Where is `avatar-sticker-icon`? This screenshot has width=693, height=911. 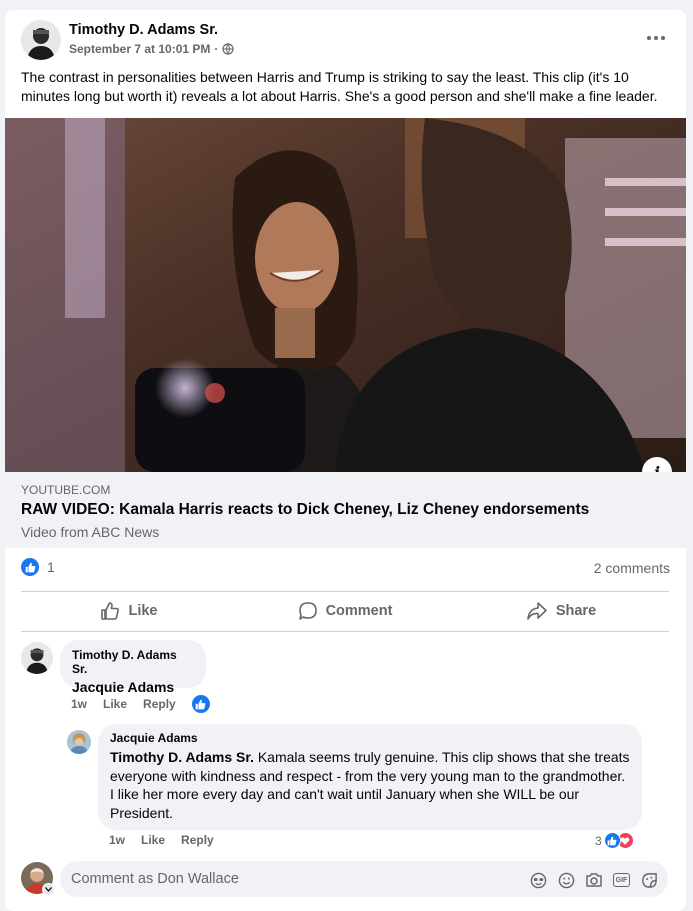 avatar-sticker-icon is located at coordinates (538, 880).